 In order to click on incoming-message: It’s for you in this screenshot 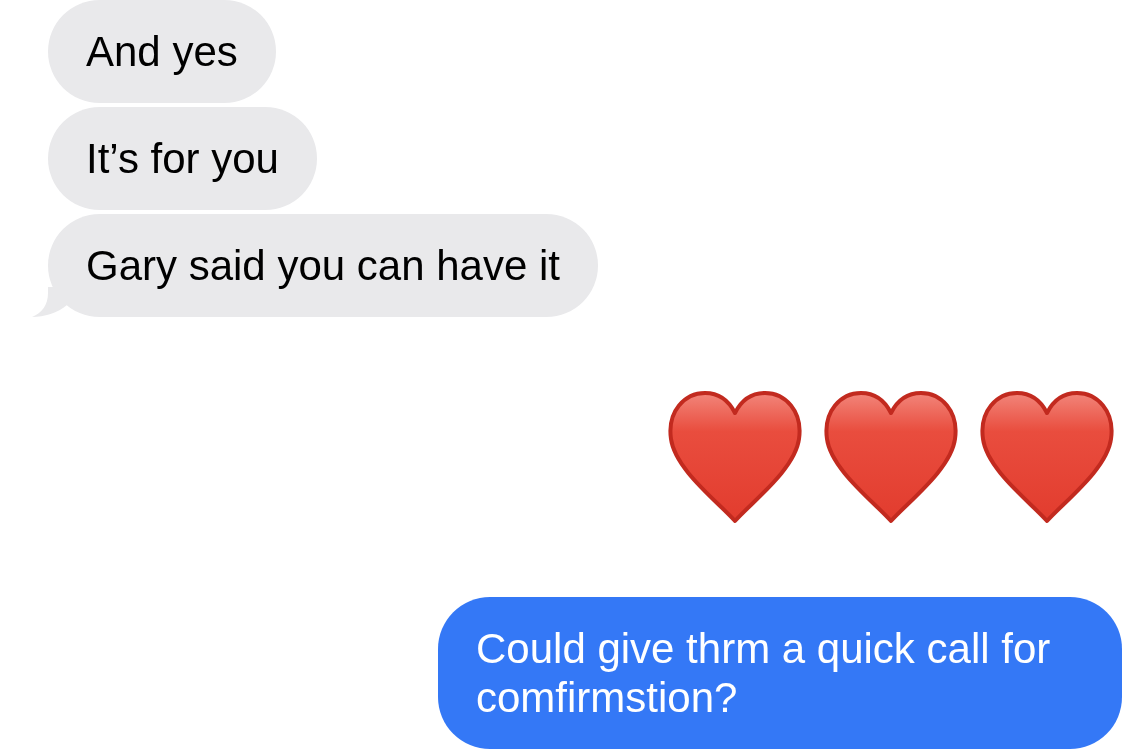, I will do `click(182, 158)`.